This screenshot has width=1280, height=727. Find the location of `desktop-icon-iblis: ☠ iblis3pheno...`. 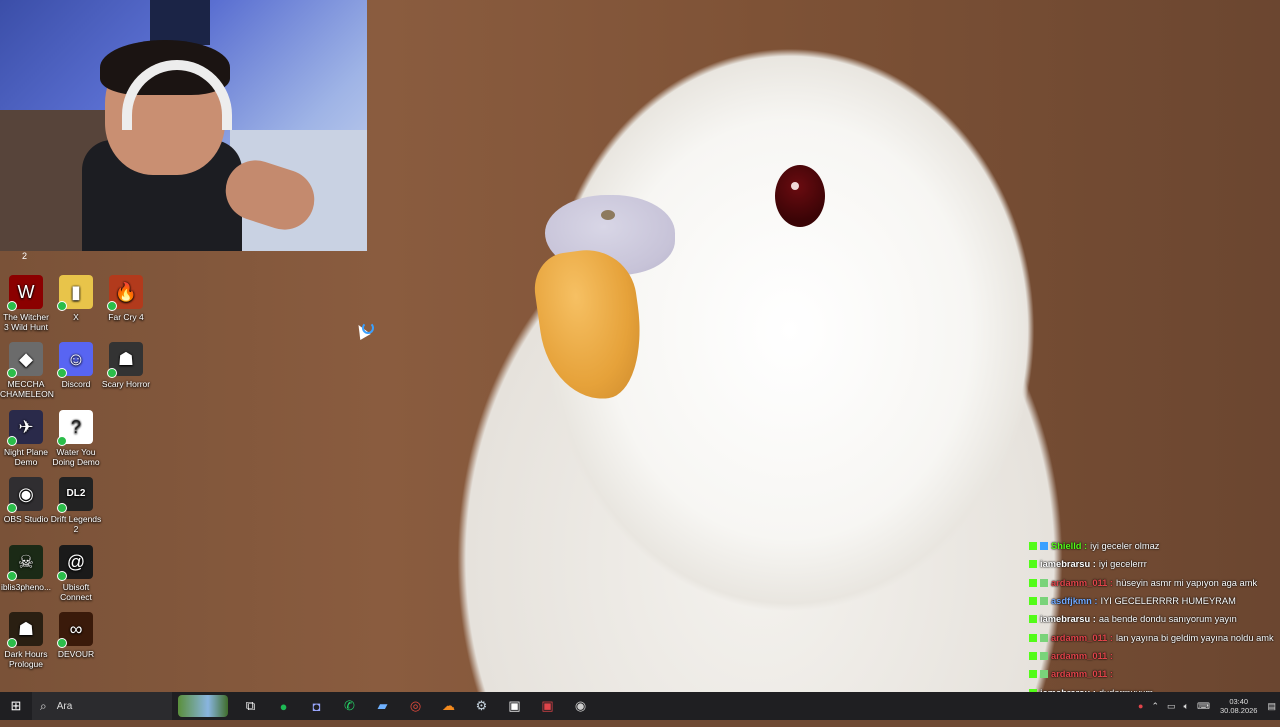

desktop-icon-iblis: ☠ iblis3pheno... is located at coordinates (26, 568).